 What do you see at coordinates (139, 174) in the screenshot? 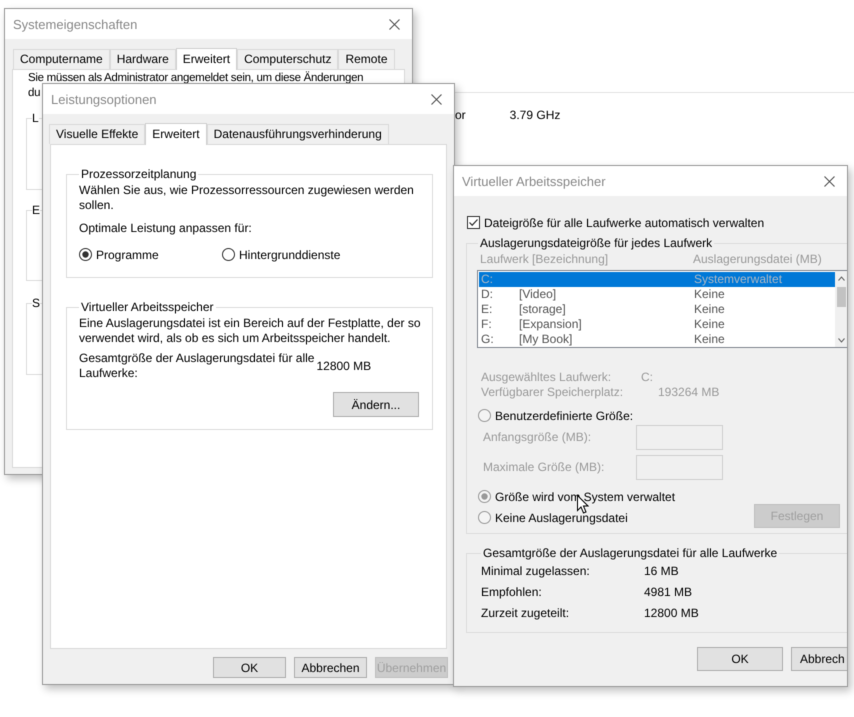
I see `group-title: Prozessorzeitplanung` at bounding box center [139, 174].